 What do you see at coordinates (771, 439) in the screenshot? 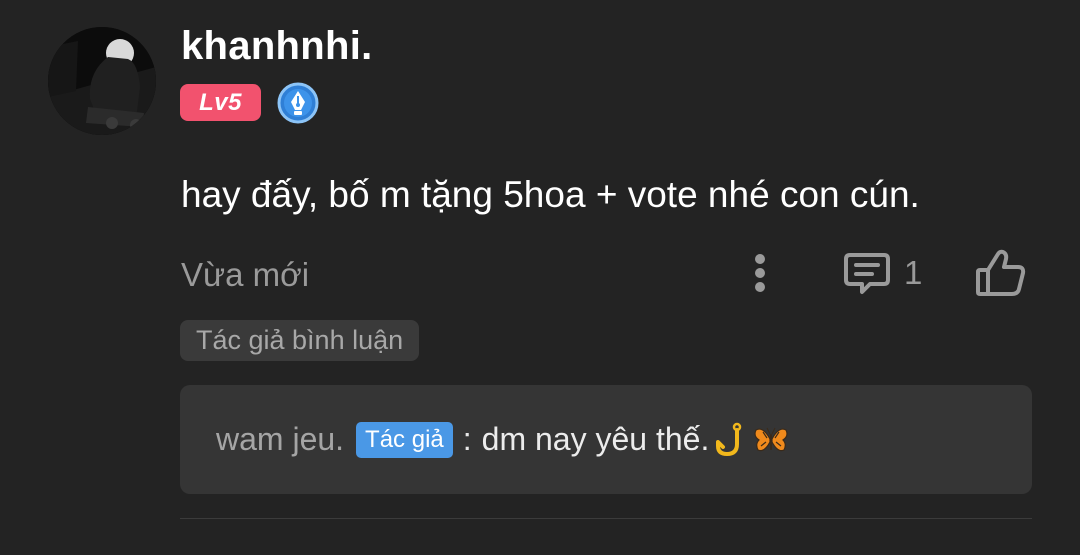
I see `butterfly-emoji-icon` at bounding box center [771, 439].